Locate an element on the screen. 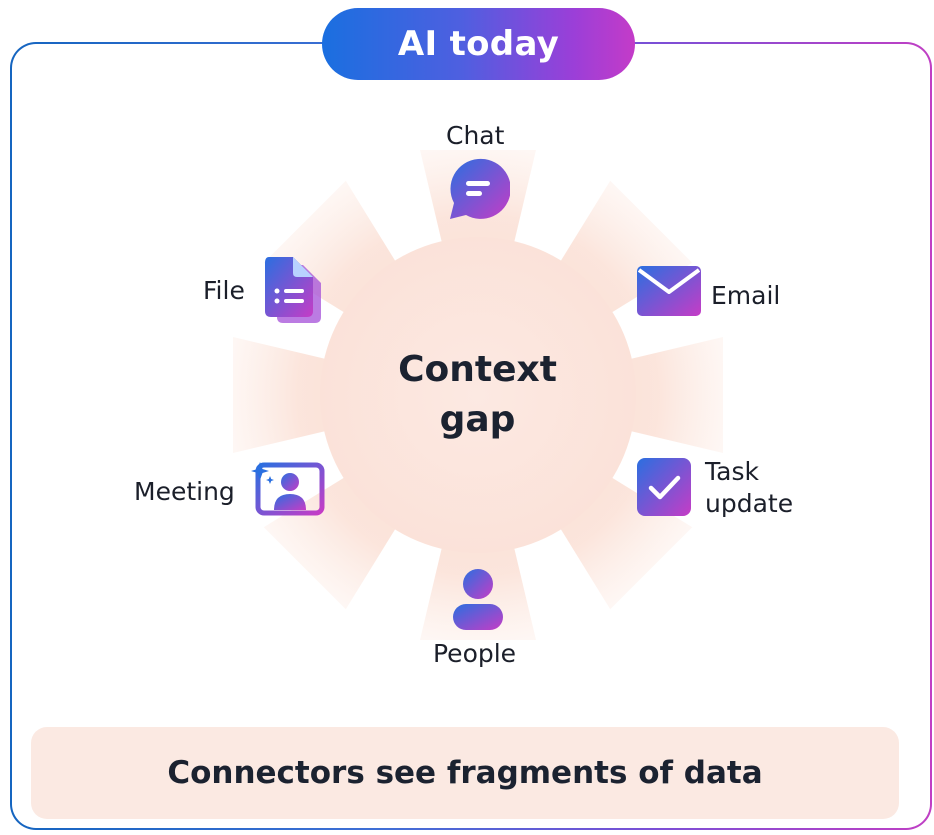 The image size is (934, 835). email-label: Email is located at coordinates (746, 295).